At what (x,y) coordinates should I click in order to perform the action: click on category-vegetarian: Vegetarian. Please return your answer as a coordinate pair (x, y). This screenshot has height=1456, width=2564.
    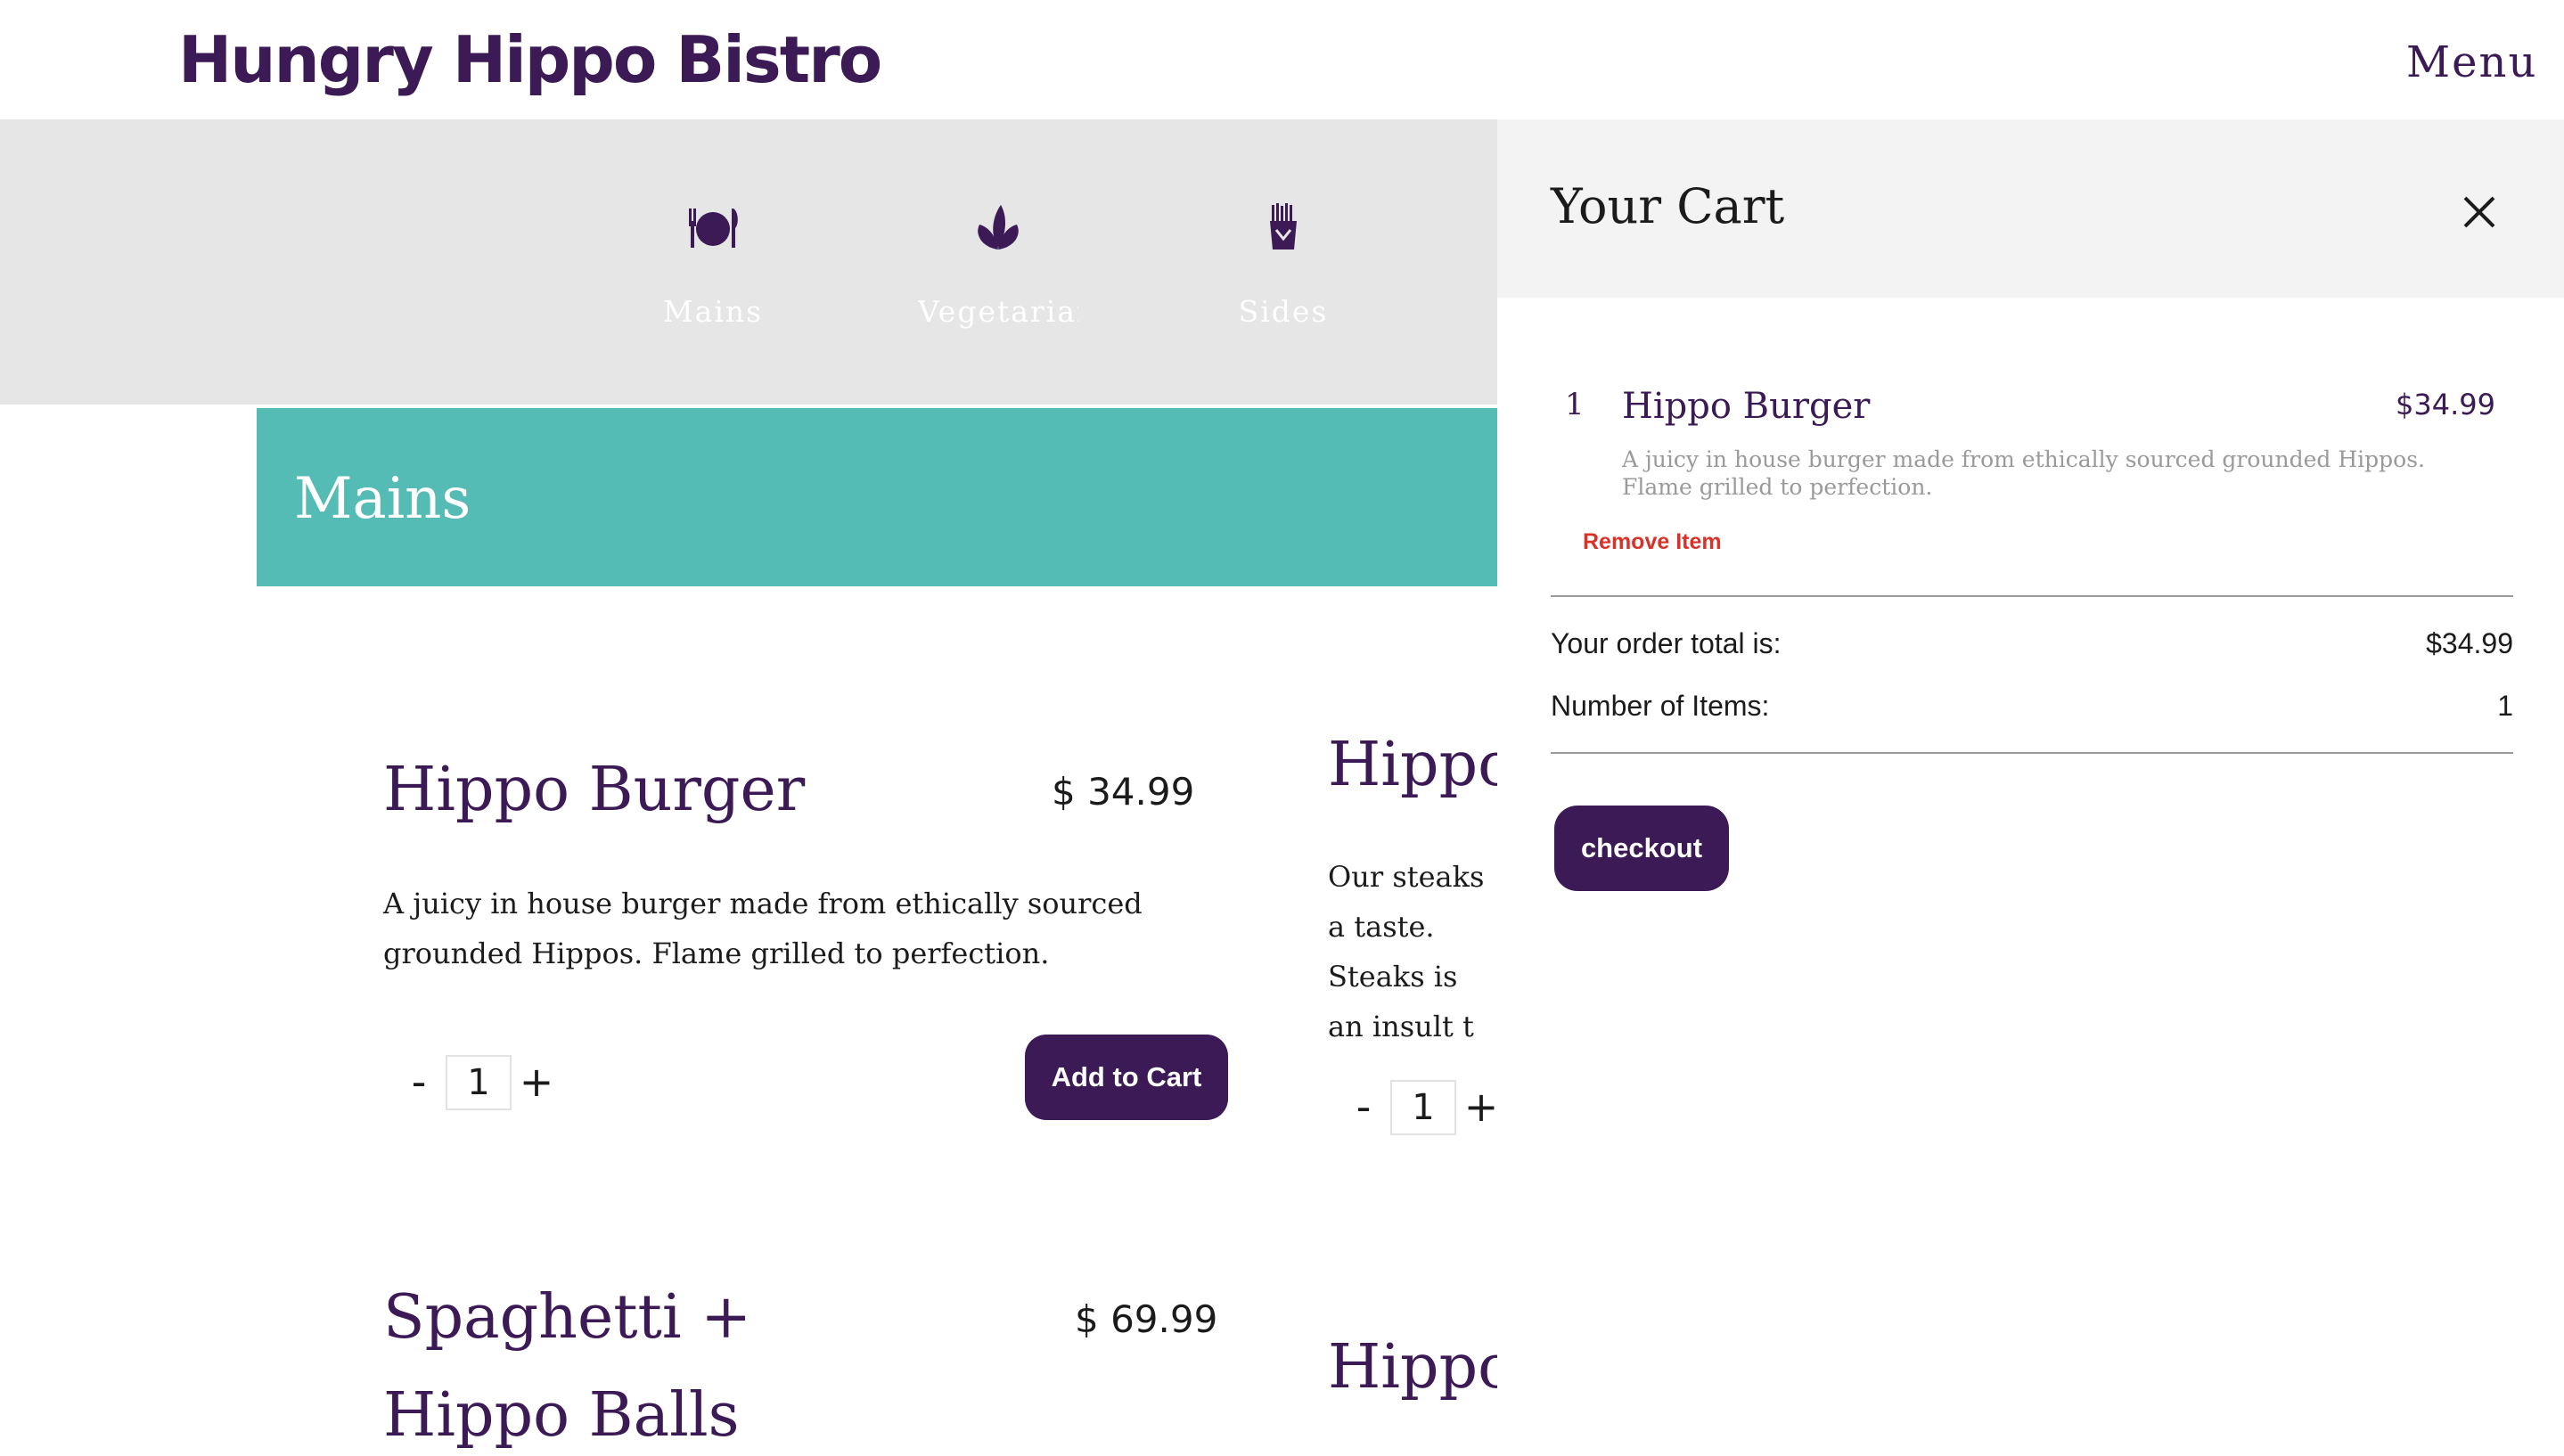
    Looking at the image, I should click on (998, 264).